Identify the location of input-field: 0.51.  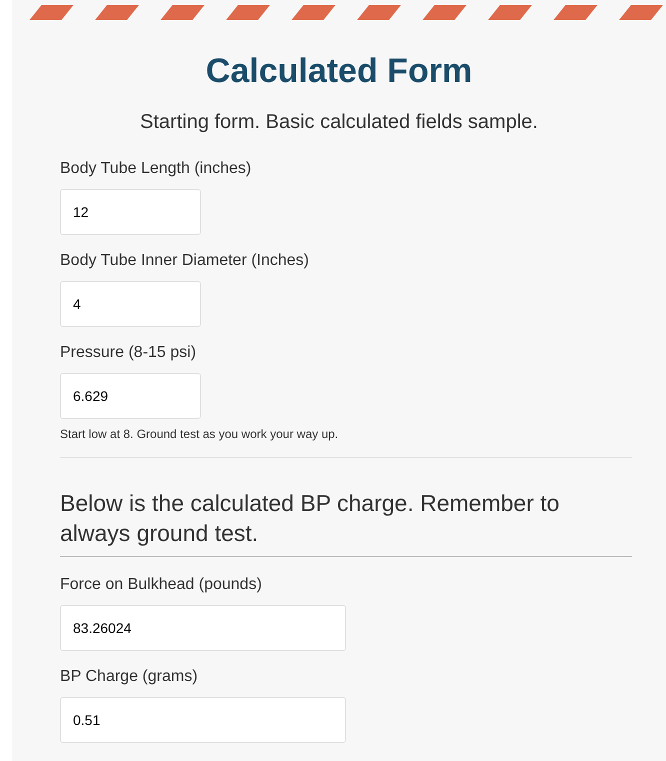
(203, 719).